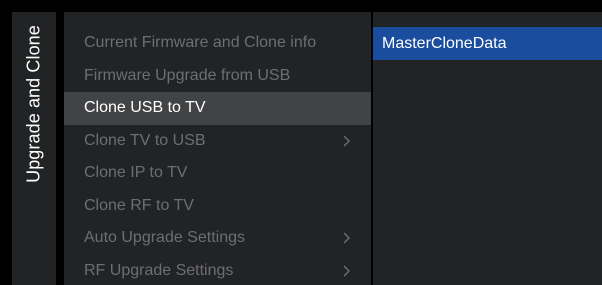 Image resolution: width=602 pixels, height=285 pixels. I want to click on menu-item-label: Auto Upgrade Settings, so click(164, 237).